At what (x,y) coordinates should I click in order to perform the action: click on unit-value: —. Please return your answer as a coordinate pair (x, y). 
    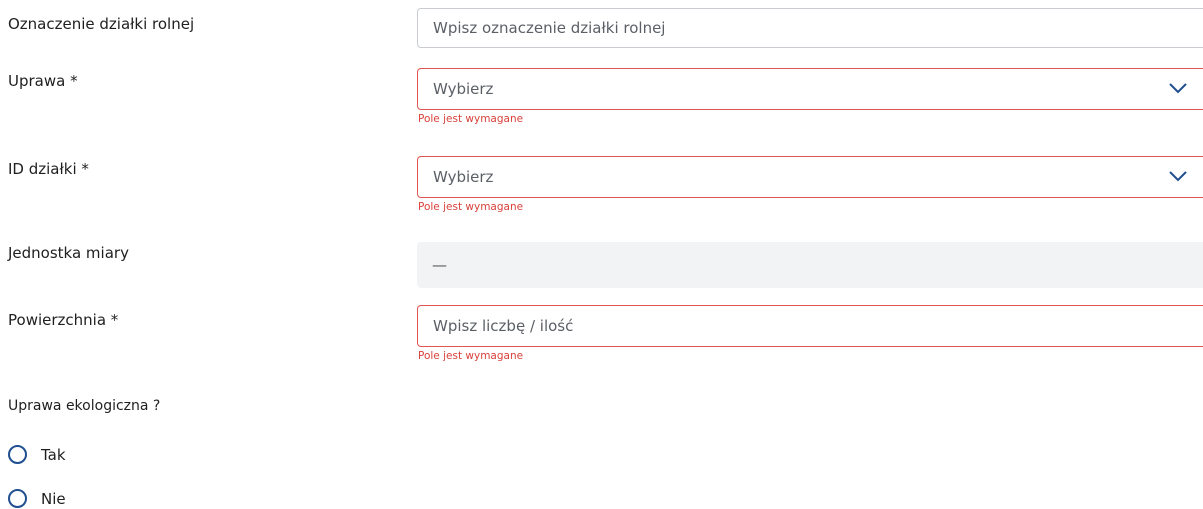
    Looking at the image, I should click on (439, 265).